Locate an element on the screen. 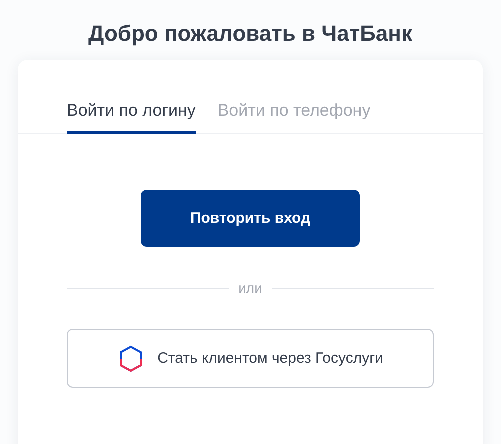 The image size is (501, 444). gosuslugi-button: Стать клиентом через Госуслуги is located at coordinates (250, 358).